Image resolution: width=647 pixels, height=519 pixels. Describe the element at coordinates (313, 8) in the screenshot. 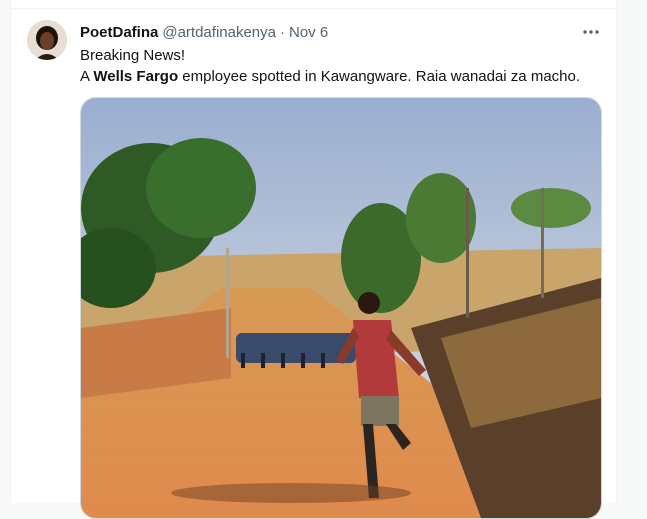

I see `divider` at that location.